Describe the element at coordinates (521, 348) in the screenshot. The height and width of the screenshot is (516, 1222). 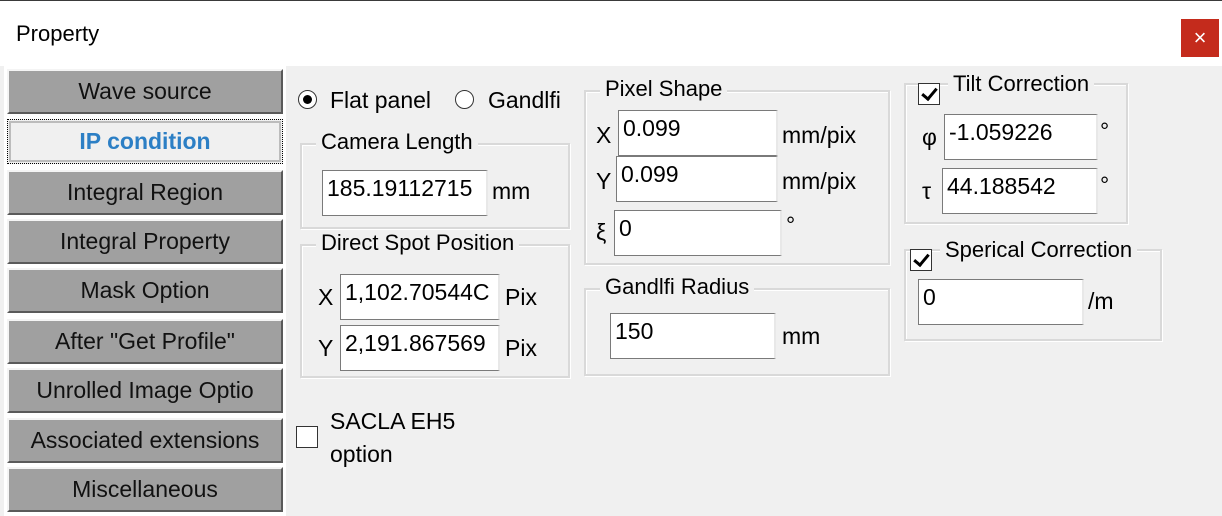
I see `spot-y-unit: Pix` at that location.